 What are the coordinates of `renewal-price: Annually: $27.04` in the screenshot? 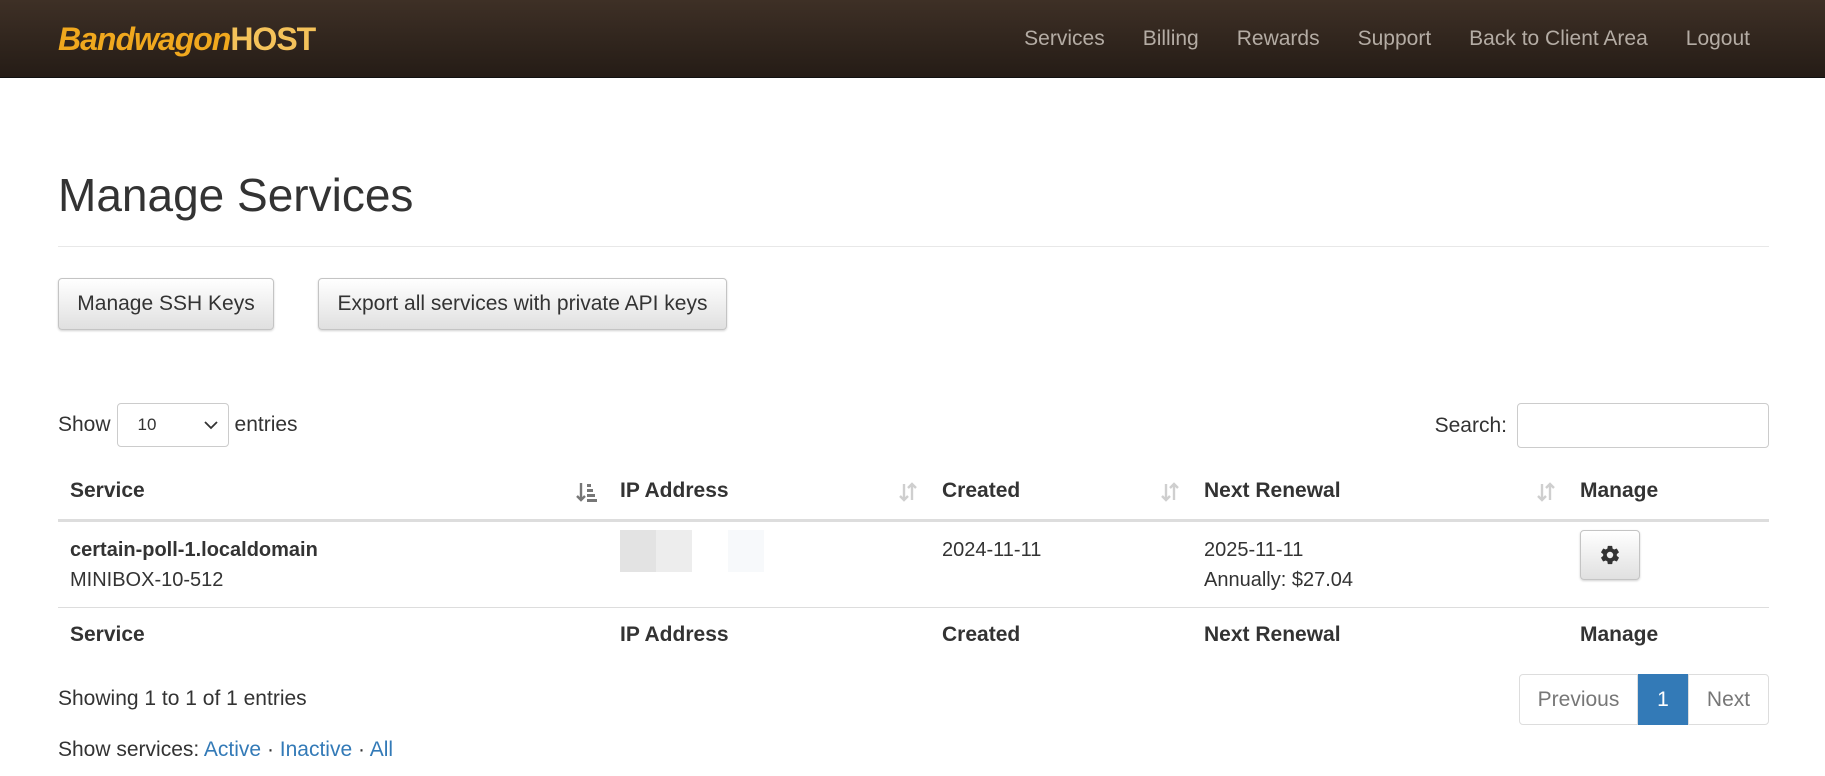 It's located at (1279, 579).